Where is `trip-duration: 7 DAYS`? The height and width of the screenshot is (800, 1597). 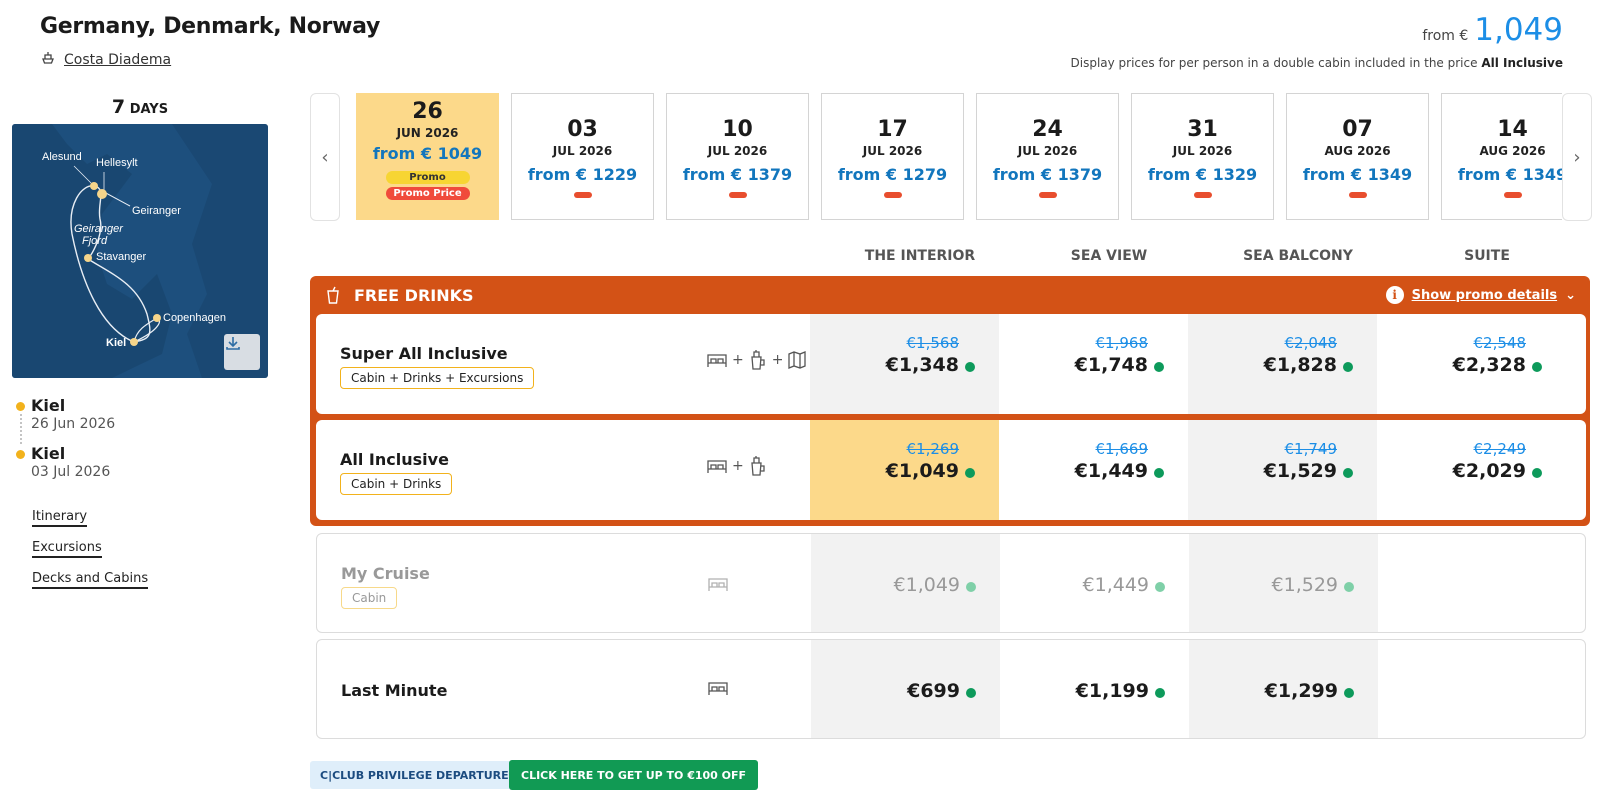 trip-duration: 7 DAYS is located at coordinates (140, 107).